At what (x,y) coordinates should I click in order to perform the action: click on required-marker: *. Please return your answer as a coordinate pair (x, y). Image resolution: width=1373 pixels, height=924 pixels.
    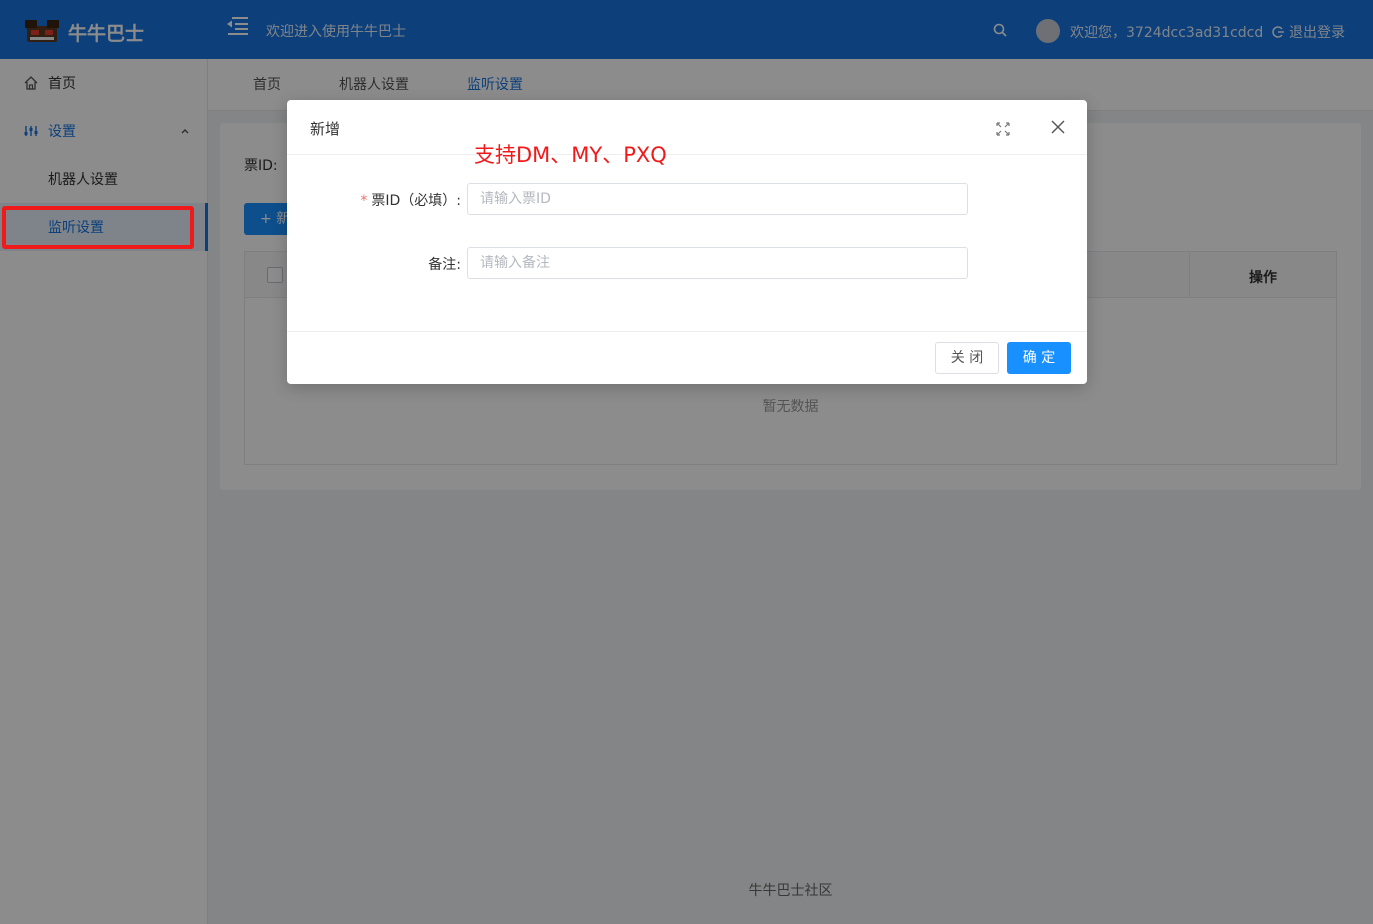
    Looking at the image, I should click on (364, 201).